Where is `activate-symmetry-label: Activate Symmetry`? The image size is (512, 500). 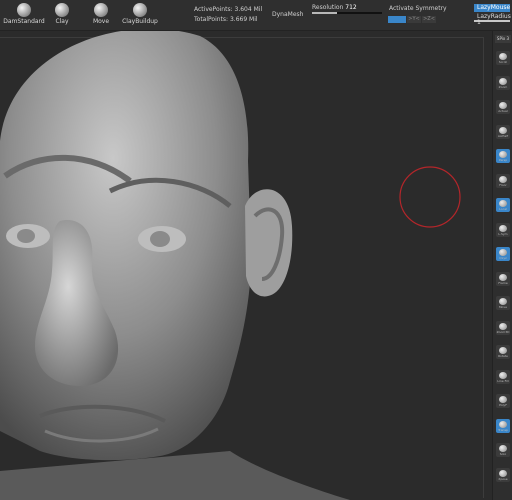
activate-symmetry-label: Activate Symmetry is located at coordinates (418, 8).